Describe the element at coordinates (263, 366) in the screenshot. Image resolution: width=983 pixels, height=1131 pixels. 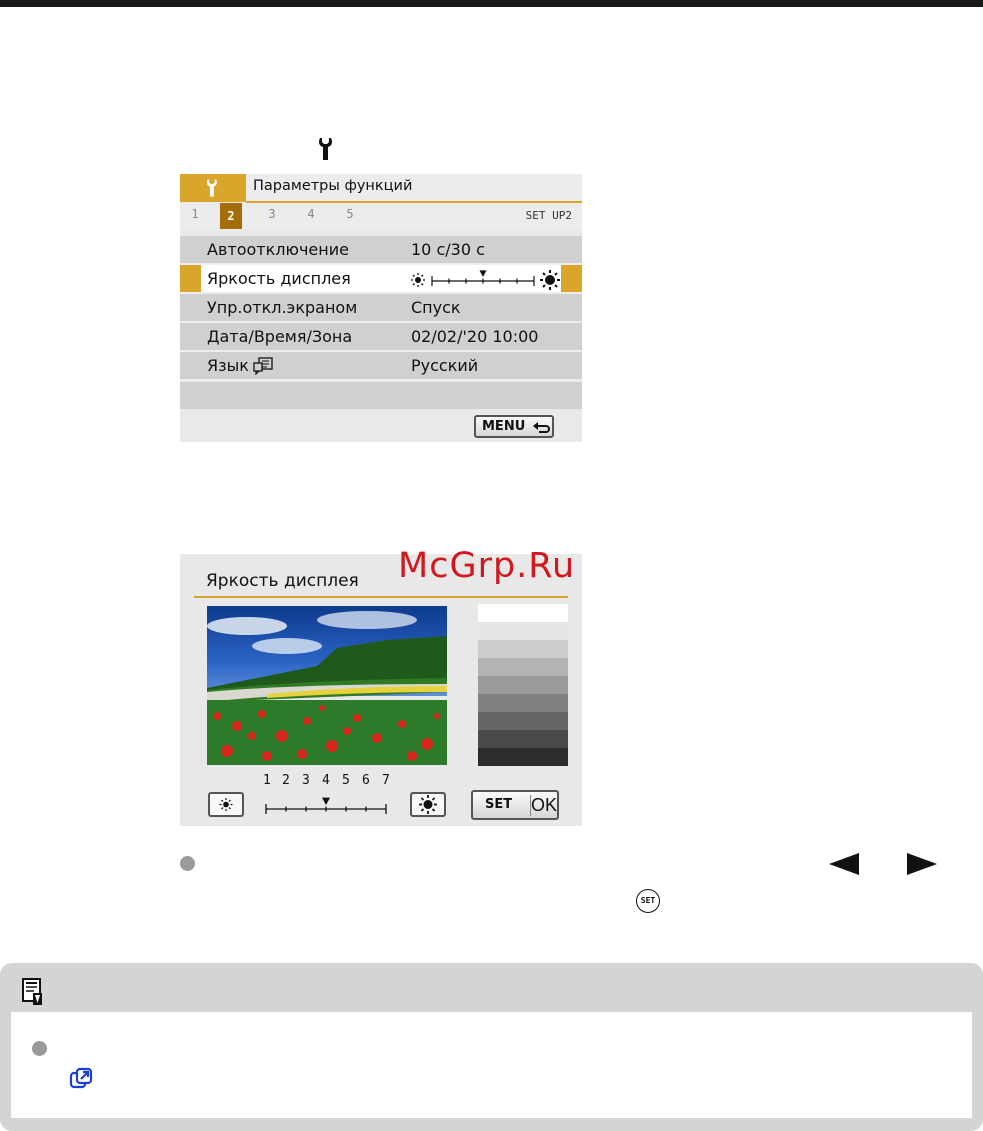
I see `language-icon` at that location.